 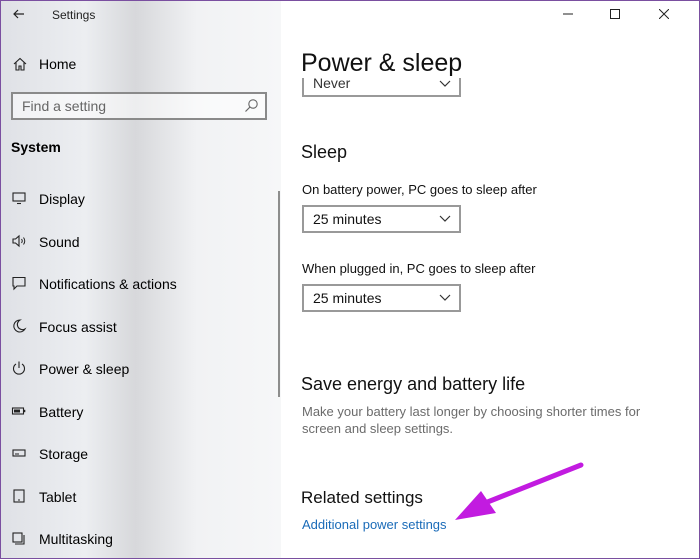 I want to click on sidebar-item-label: Storage, so click(x=64, y=454).